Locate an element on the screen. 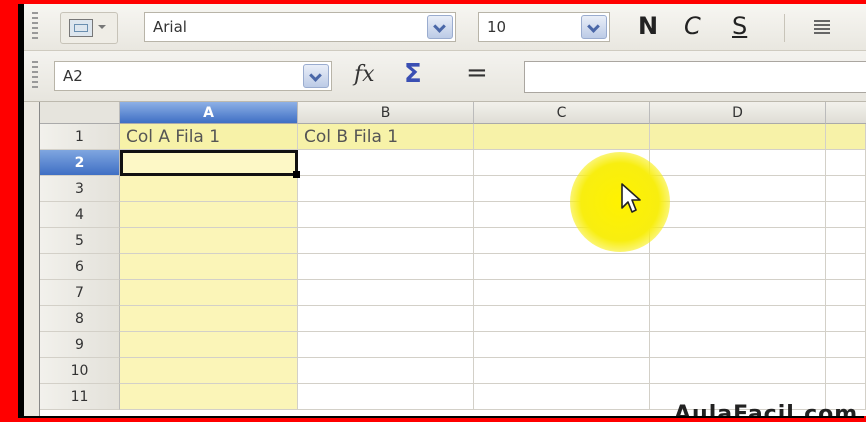  cell-a2 is located at coordinates (209, 163).